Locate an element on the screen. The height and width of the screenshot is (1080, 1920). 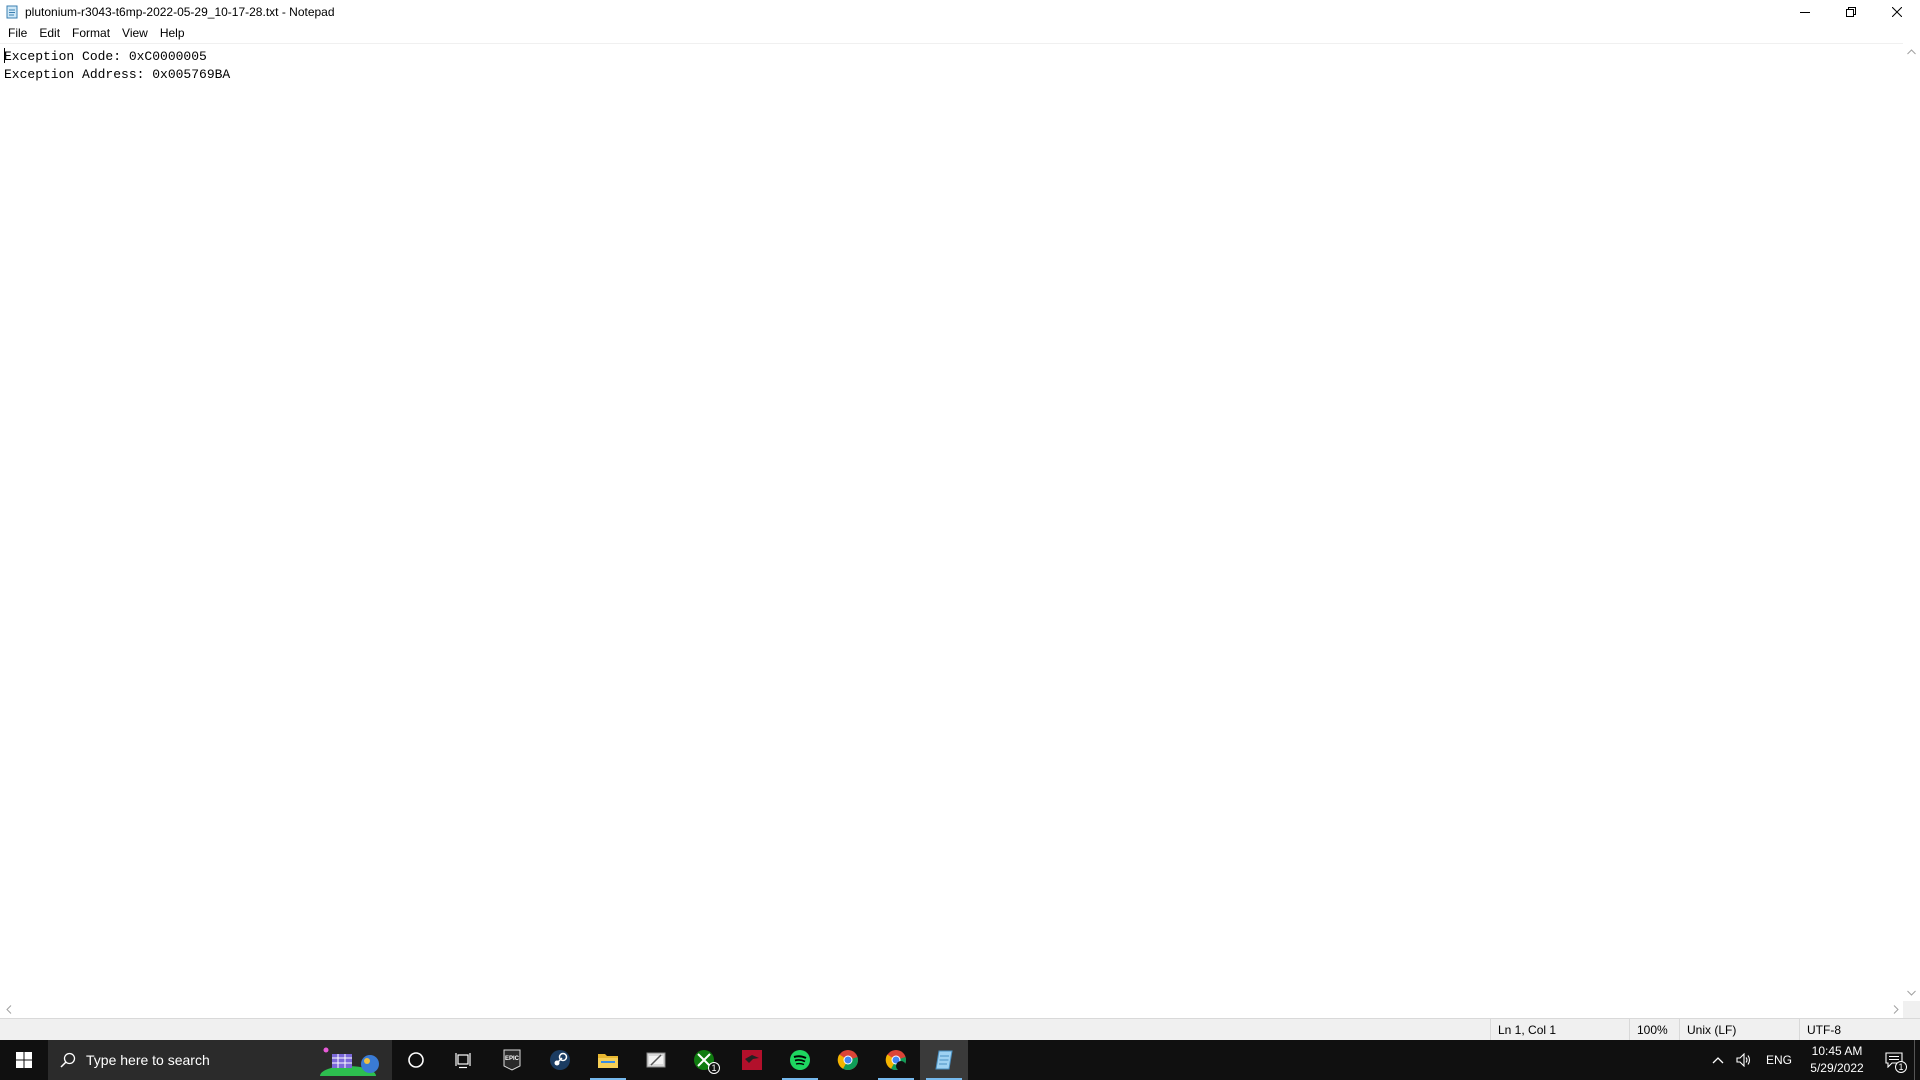
notification-badge: 1 is located at coordinates (1901, 1067).